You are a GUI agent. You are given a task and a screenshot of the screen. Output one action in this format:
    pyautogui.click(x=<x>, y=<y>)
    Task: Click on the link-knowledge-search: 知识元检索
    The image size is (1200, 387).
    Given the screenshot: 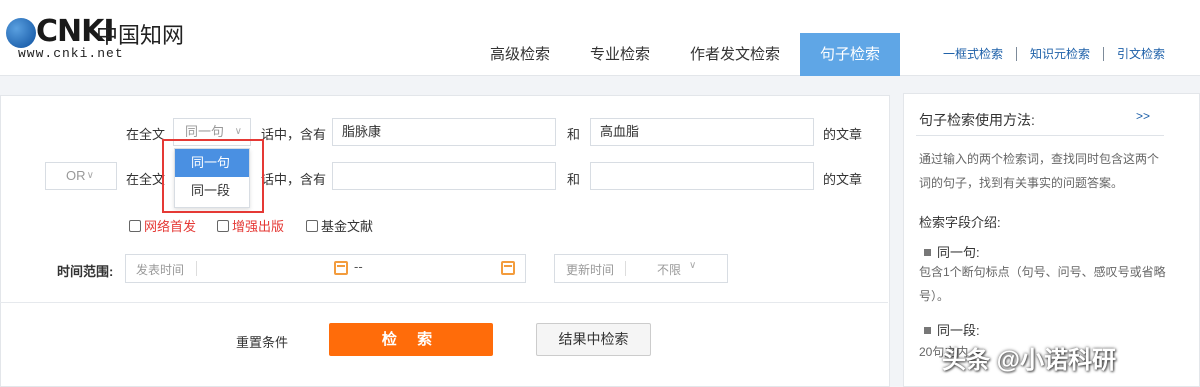 What is the action you would take?
    pyautogui.click(x=1059, y=54)
    